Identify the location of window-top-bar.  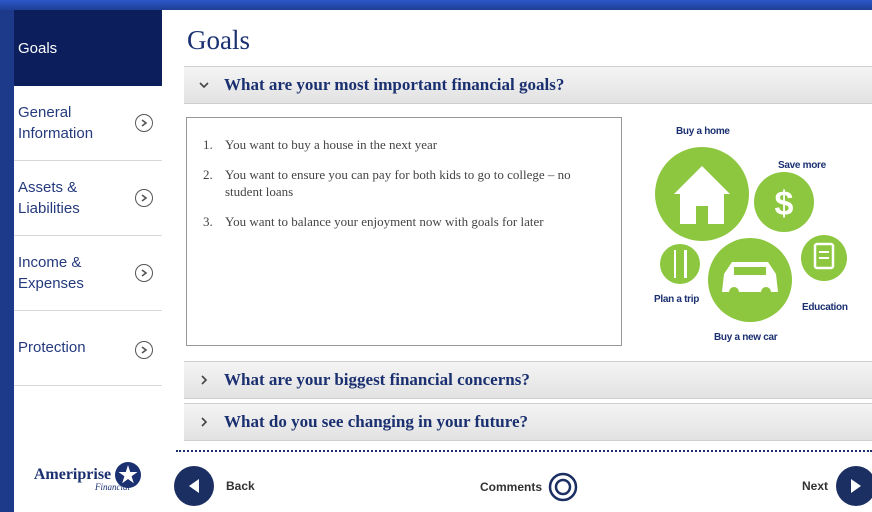
(436, 5).